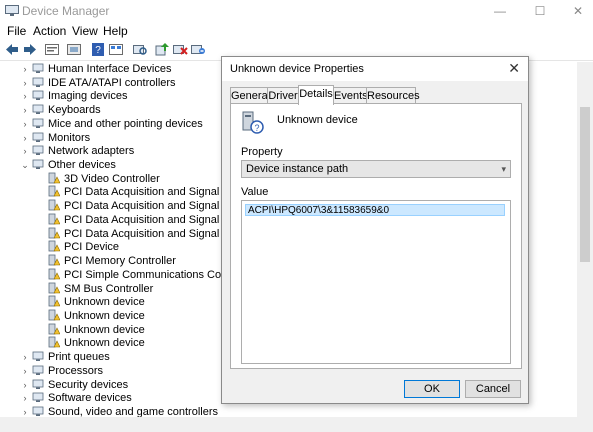 Image resolution: width=593 pixels, height=432 pixels. What do you see at coordinates (88, 384) in the screenshot?
I see `tree-item-label: Security devices` at bounding box center [88, 384].